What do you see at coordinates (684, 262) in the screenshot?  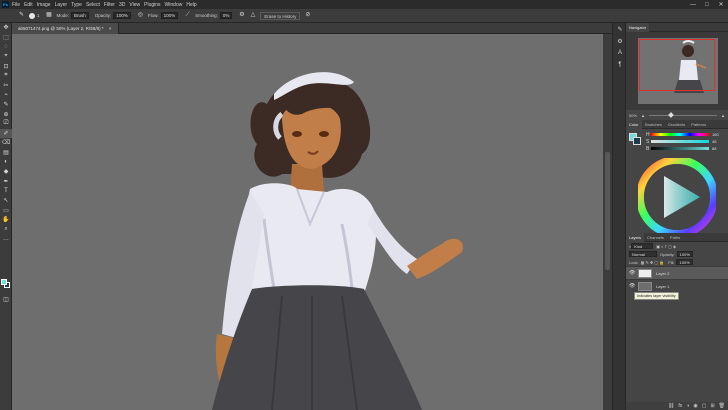 I see `fill-field: 100%` at bounding box center [684, 262].